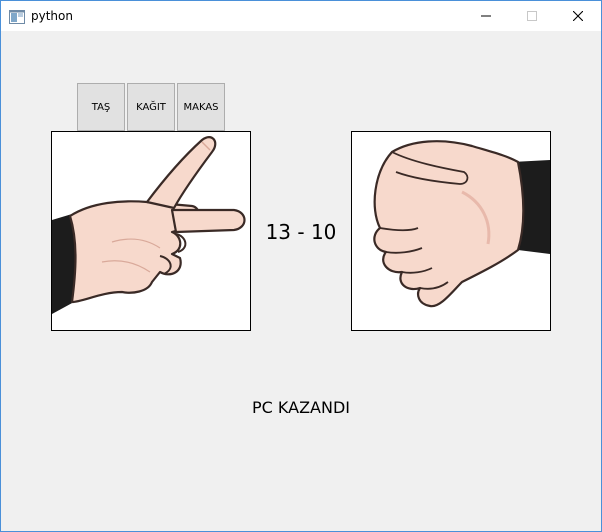 The width and height of the screenshot is (602, 532). Describe the element at coordinates (301, 232) in the screenshot. I see `score-display: 13 - 10` at that location.